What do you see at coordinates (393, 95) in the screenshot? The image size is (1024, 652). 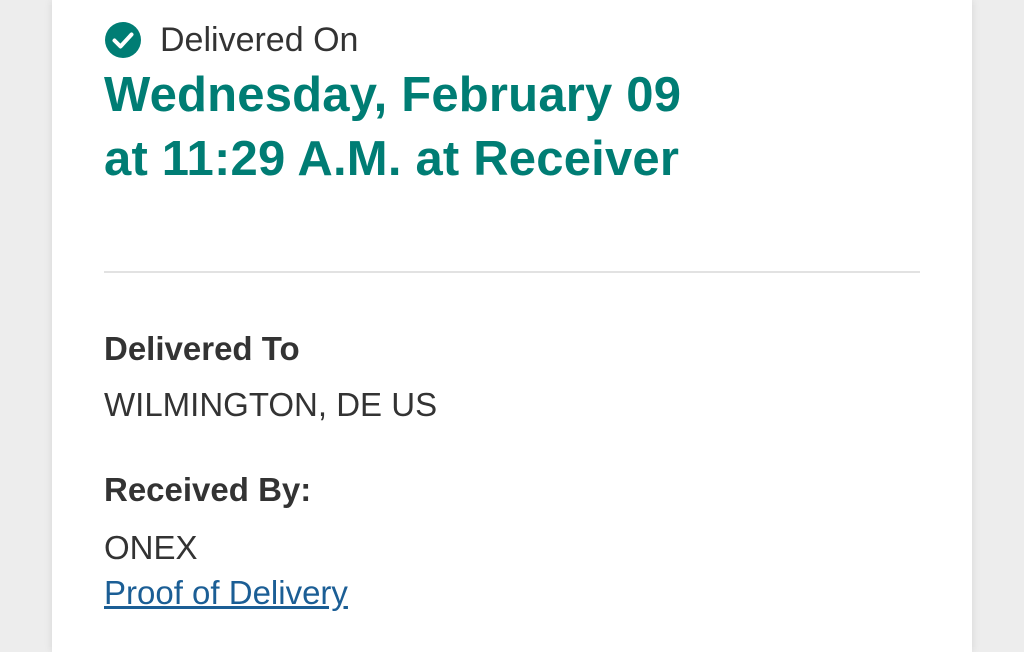 I see `delivery-date-line: Wednesday, February 09` at bounding box center [393, 95].